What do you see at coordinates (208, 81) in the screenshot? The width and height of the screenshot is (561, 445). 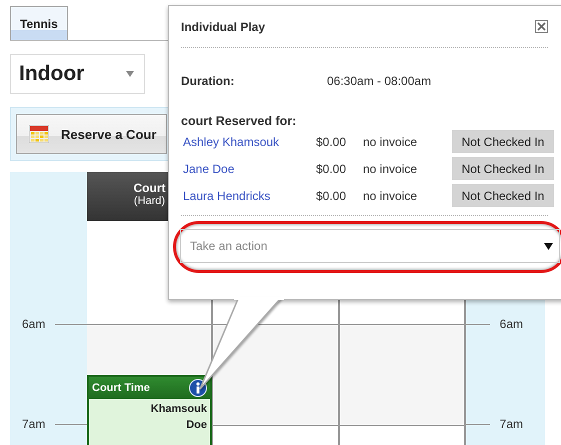 I see `duration-label: Duration:` at bounding box center [208, 81].